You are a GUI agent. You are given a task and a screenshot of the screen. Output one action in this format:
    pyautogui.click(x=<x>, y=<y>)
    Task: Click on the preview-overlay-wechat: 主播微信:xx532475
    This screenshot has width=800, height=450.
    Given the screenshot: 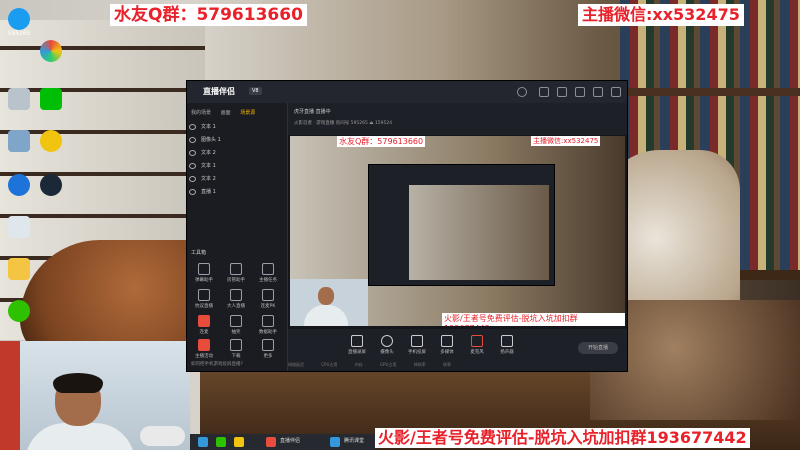 What is the action you would take?
    pyautogui.click(x=566, y=141)
    